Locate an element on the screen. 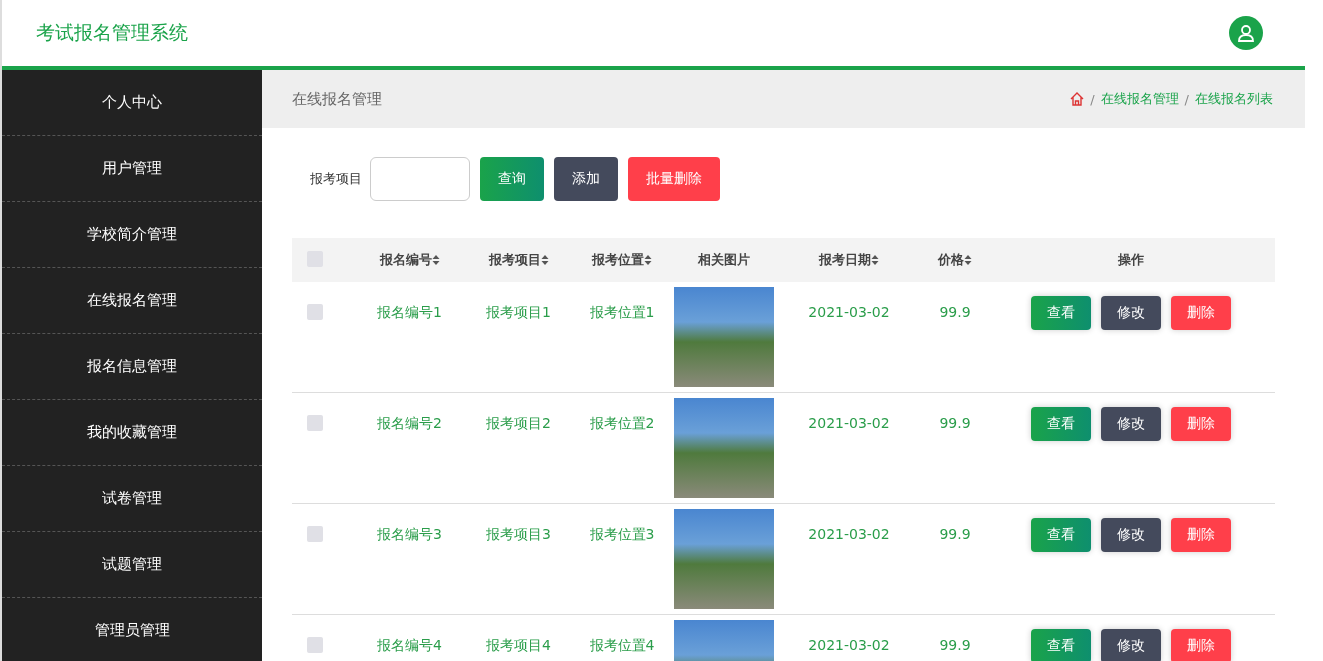 This screenshot has height=661, width=1323. table-cell-text: 报考项目3 is located at coordinates (518, 534).